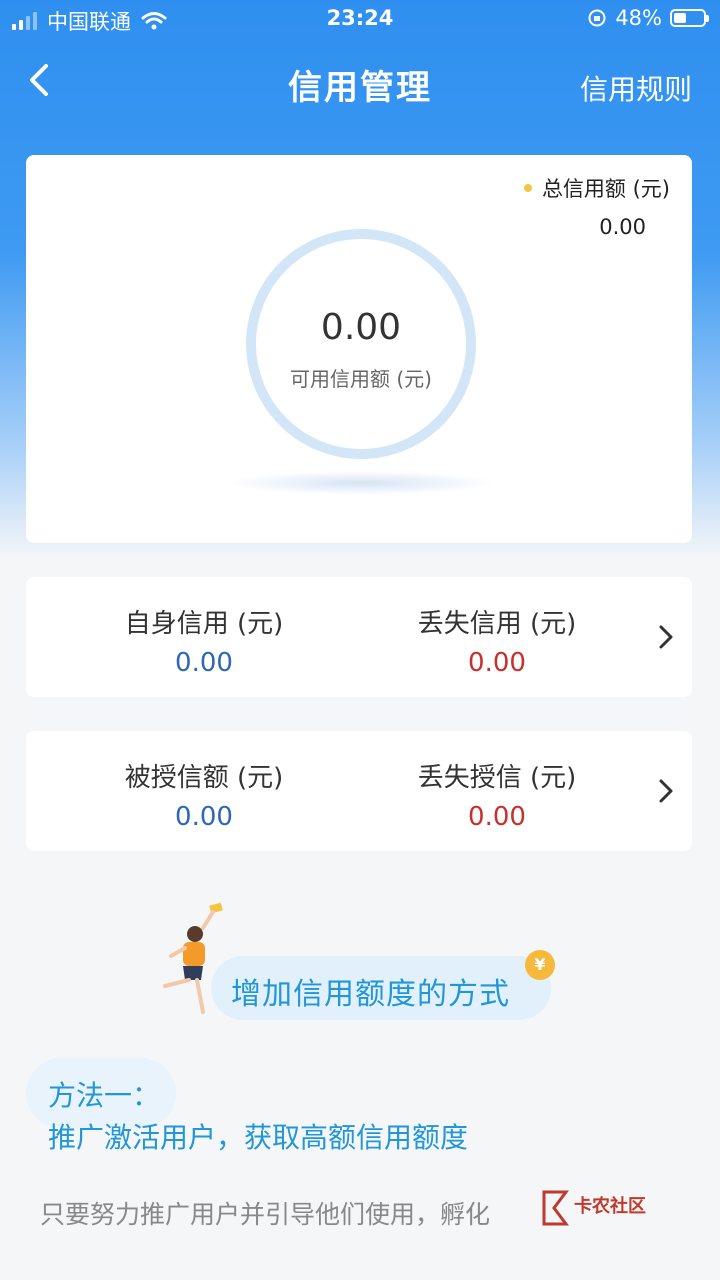 This screenshot has height=1280, width=720. I want to click on watermark-logo: 卡农社区, so click(605, 1210).